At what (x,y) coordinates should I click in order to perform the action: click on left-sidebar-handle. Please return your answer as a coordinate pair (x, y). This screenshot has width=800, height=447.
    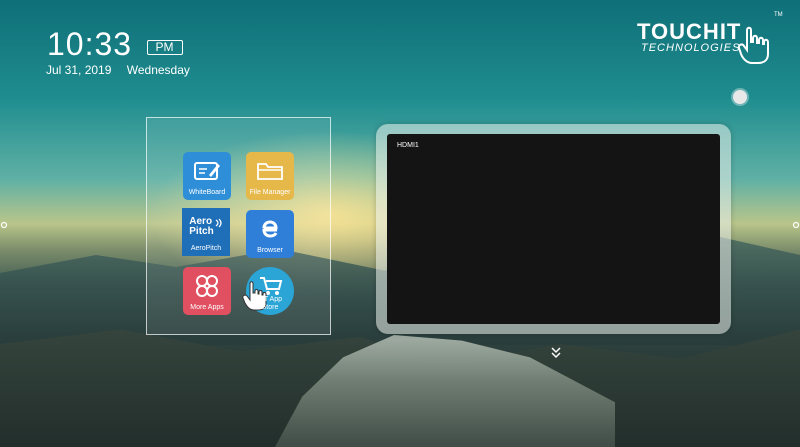
    Looking at the image, I should click on (4, 224).